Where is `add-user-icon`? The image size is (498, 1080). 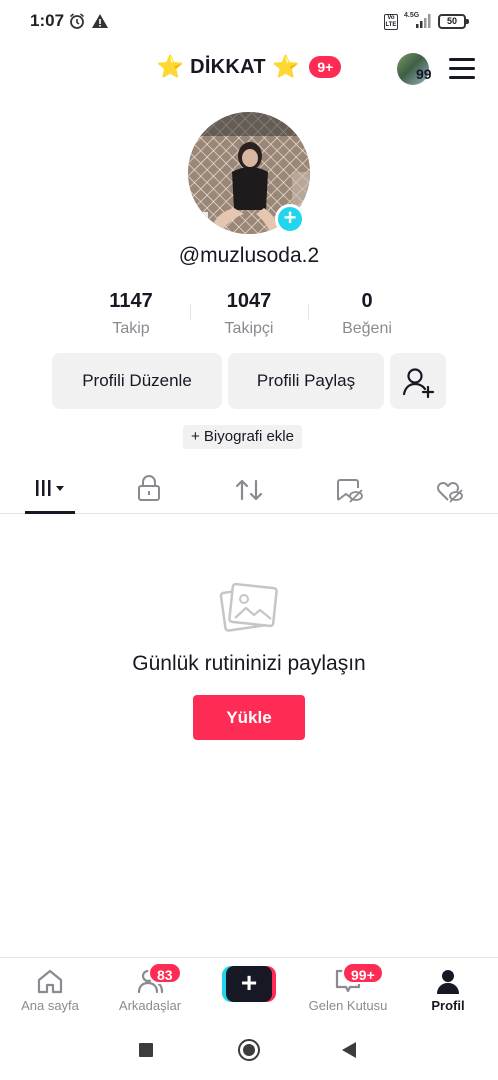 add-user-icon is located at coordinates (418, 383).